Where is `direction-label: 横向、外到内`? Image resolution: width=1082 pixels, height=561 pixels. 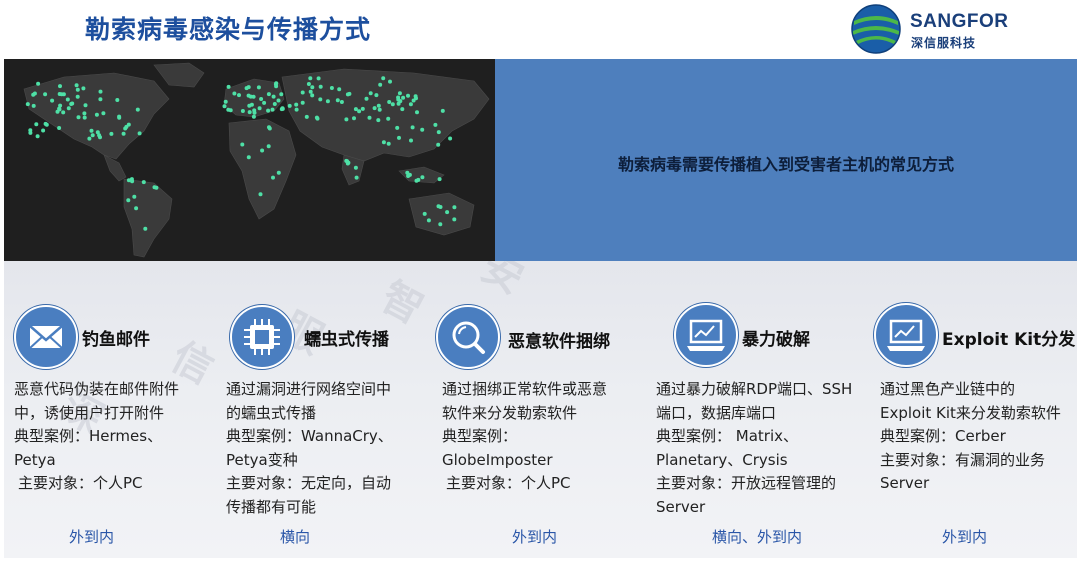 direction-label: 横向、外到内 is located at coordinates (757, 537).